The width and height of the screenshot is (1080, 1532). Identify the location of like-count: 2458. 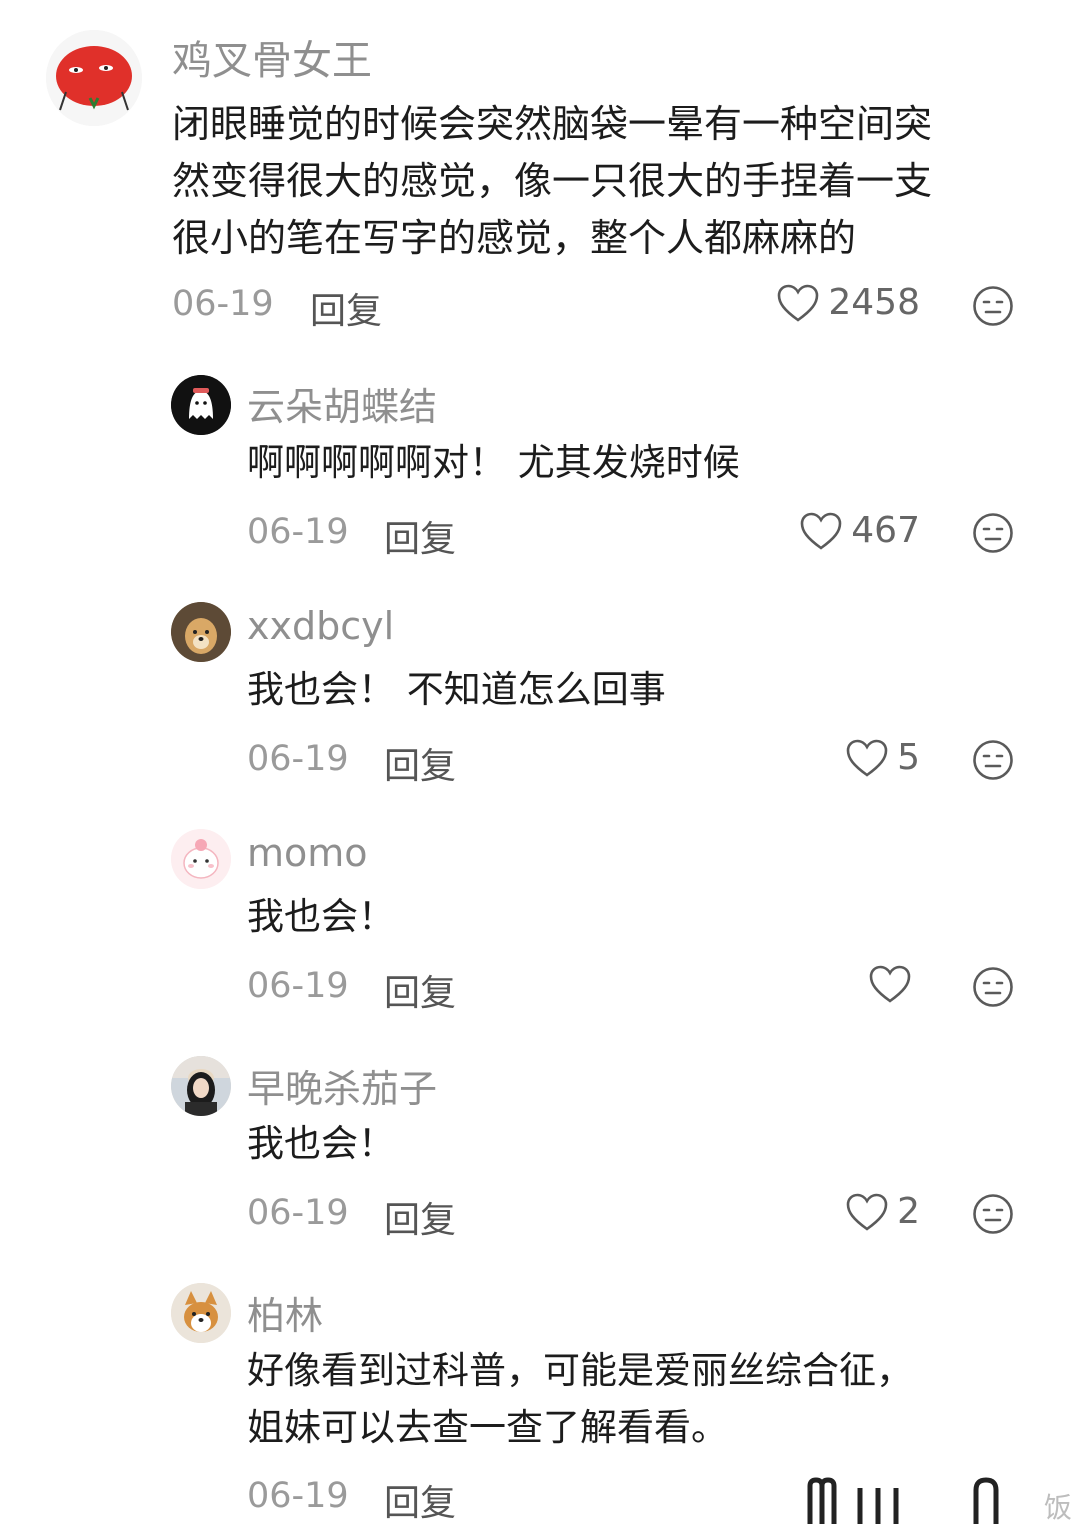
(874, 302).